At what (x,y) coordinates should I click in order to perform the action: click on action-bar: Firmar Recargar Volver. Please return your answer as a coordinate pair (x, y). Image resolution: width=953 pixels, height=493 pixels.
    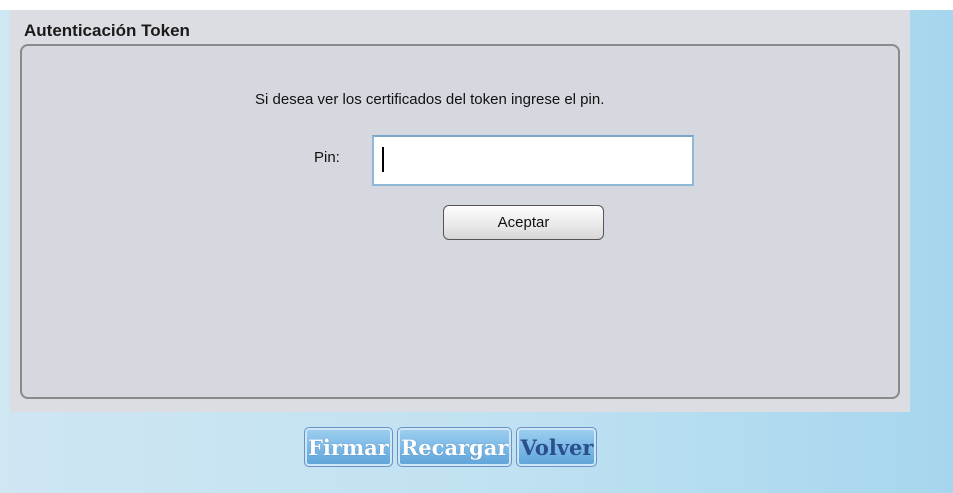
    Looking at the image, I should click on (451, 448).